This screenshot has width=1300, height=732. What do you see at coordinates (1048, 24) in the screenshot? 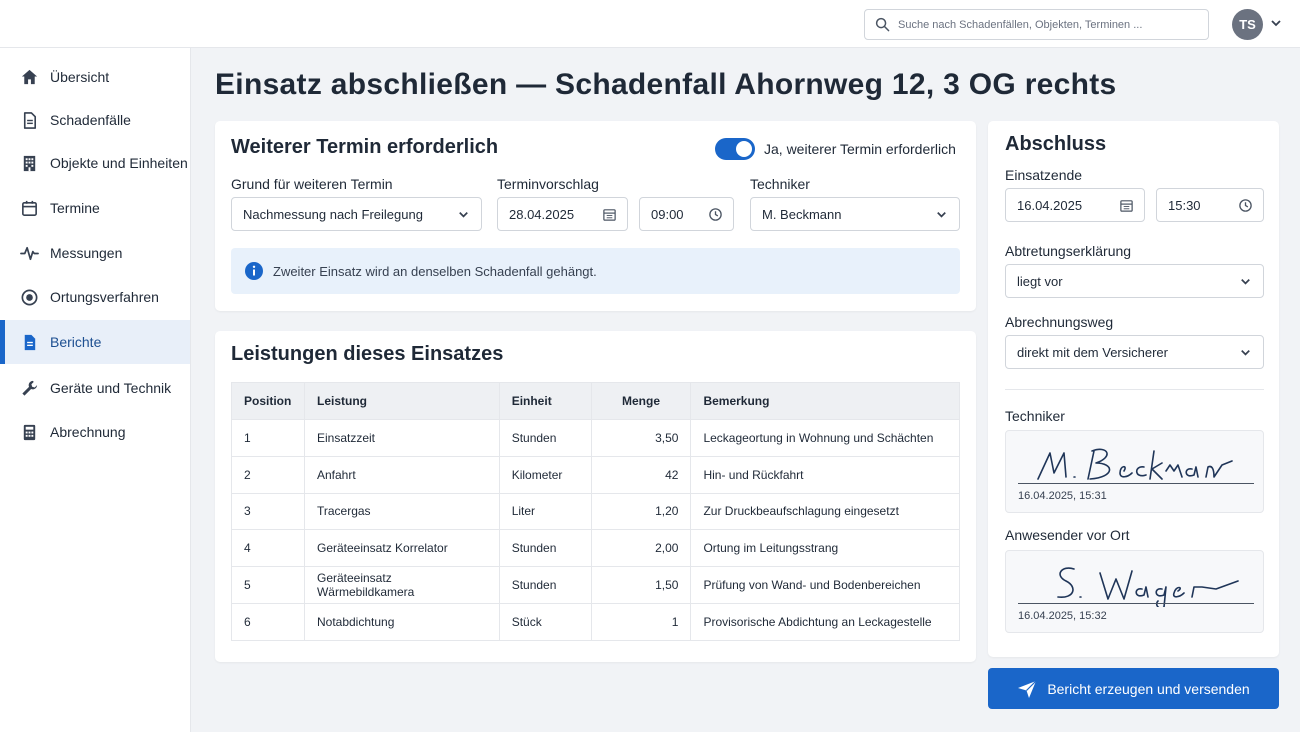
I see `search-input` at bounding box center [1048, 24].